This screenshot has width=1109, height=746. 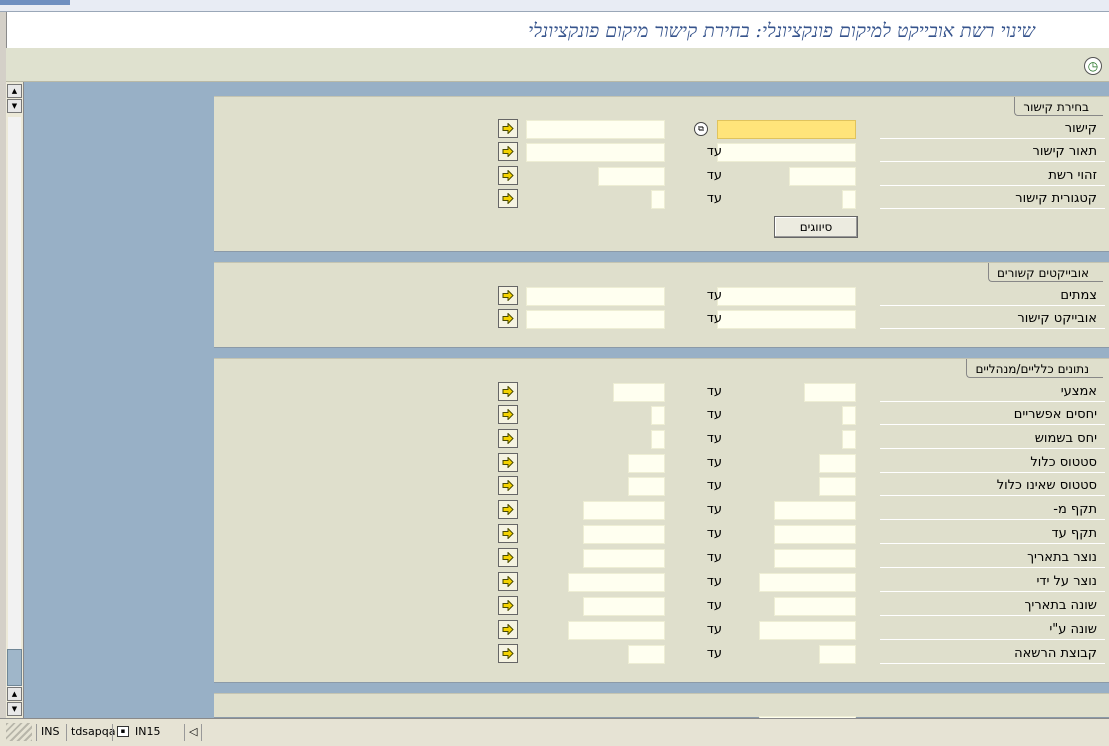 I want to click on changed-by-from-field, so click(x=807, y=630).